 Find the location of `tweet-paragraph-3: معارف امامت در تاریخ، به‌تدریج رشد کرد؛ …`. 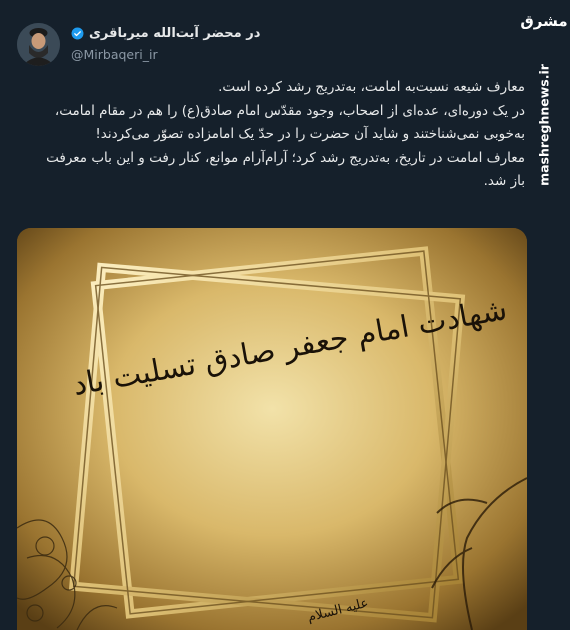

tweet-paragraph-3: معارف امامت در تاریخ، به‌تدریج رشد کرد؛ … is located at coordinates (285, 169).